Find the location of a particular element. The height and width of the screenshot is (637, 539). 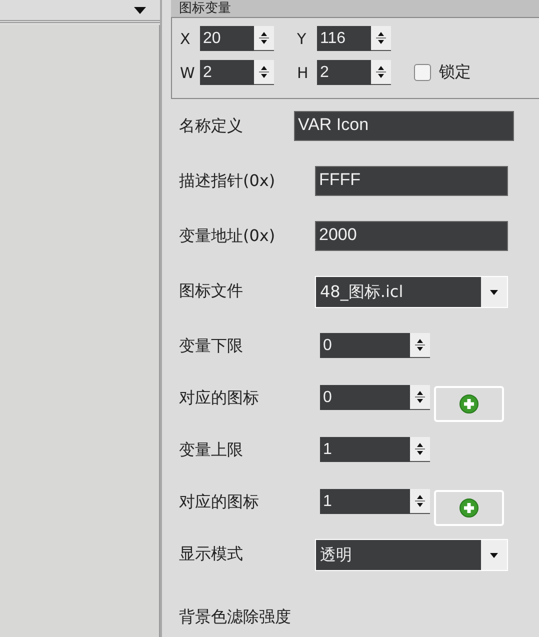

combo-box: 透明 is located at coordinates (411, 555).